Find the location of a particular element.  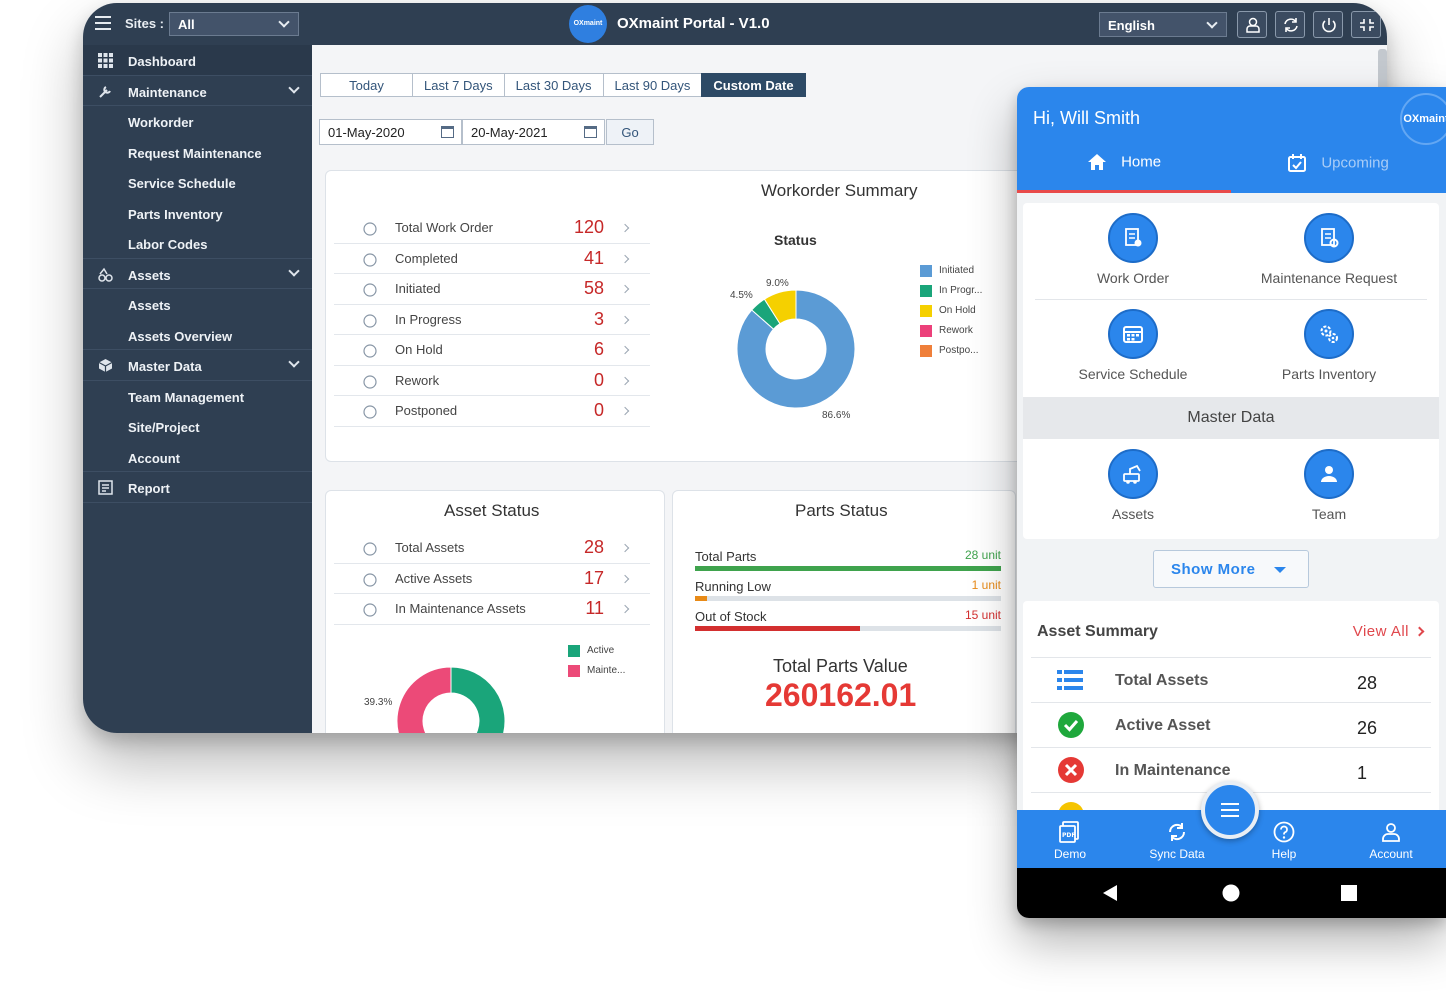

sites-select: All is located at coordinates (234, 24).